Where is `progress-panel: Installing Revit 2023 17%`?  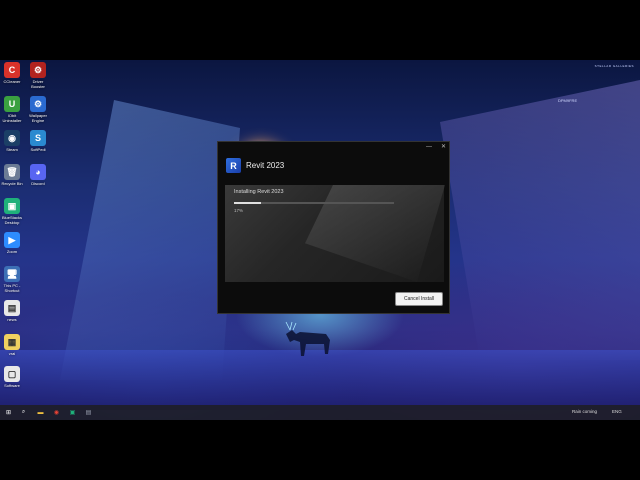 progress-panel: Installing Revit 2023 17% is located at coordinates (335, 233).